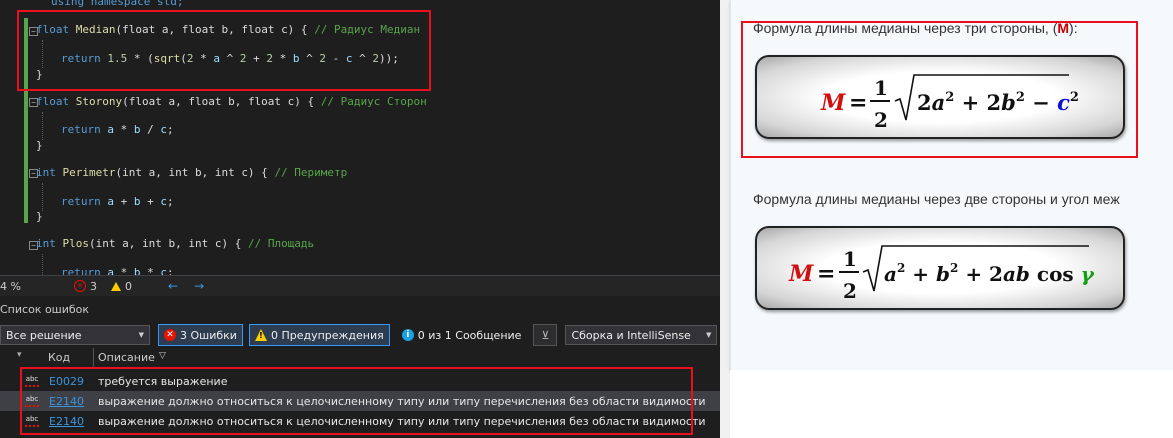 This screenshot has width=1173, height=438. I want to click on svg-text: 1, so click(850, 259).